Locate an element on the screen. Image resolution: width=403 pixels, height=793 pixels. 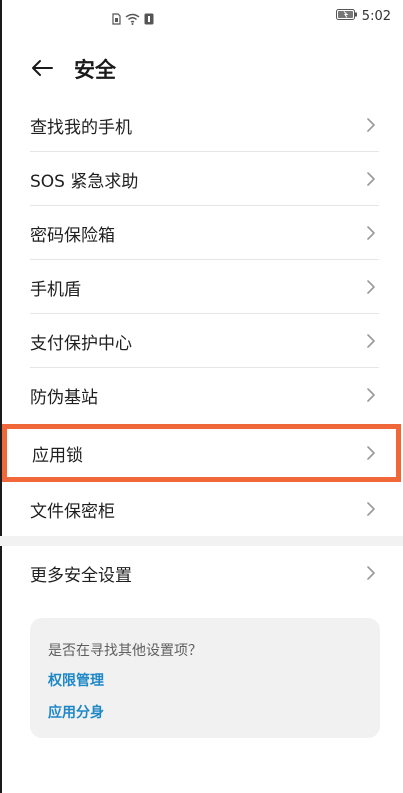
settings-item-label: 更多安全设置 is located at coordinates (81, 575).